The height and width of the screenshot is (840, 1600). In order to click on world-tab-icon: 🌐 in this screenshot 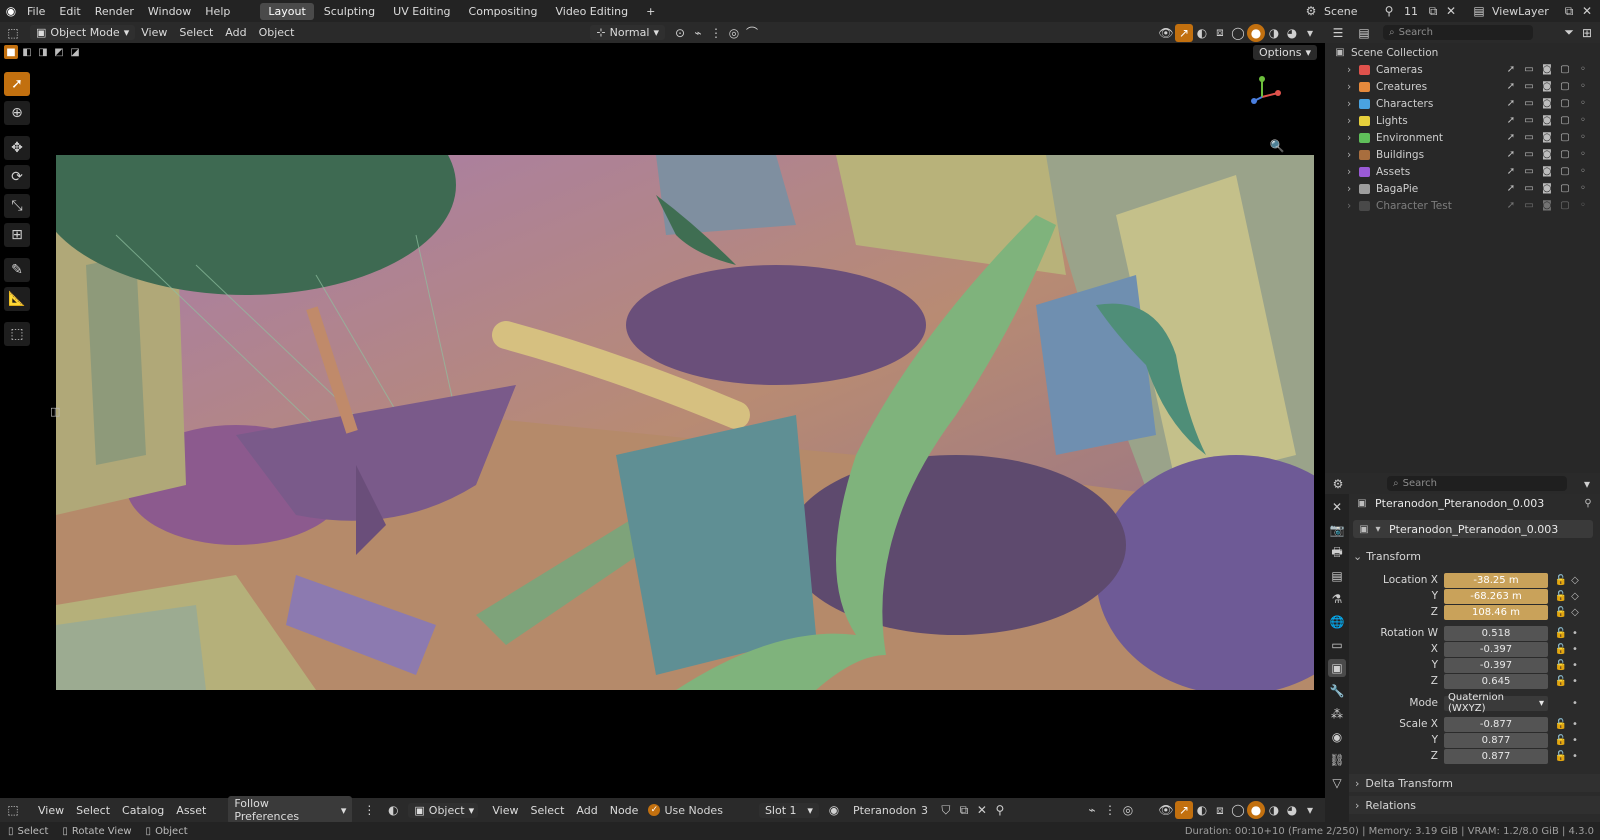, I will do `click(1337, 622)`.